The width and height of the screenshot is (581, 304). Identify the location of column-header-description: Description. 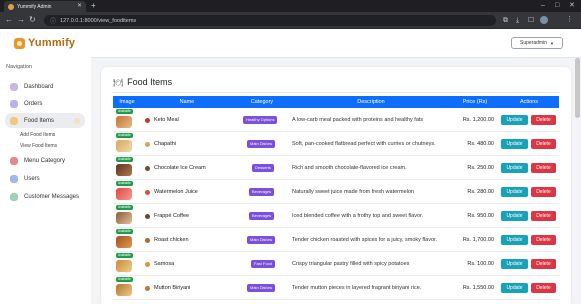
(371, 102).